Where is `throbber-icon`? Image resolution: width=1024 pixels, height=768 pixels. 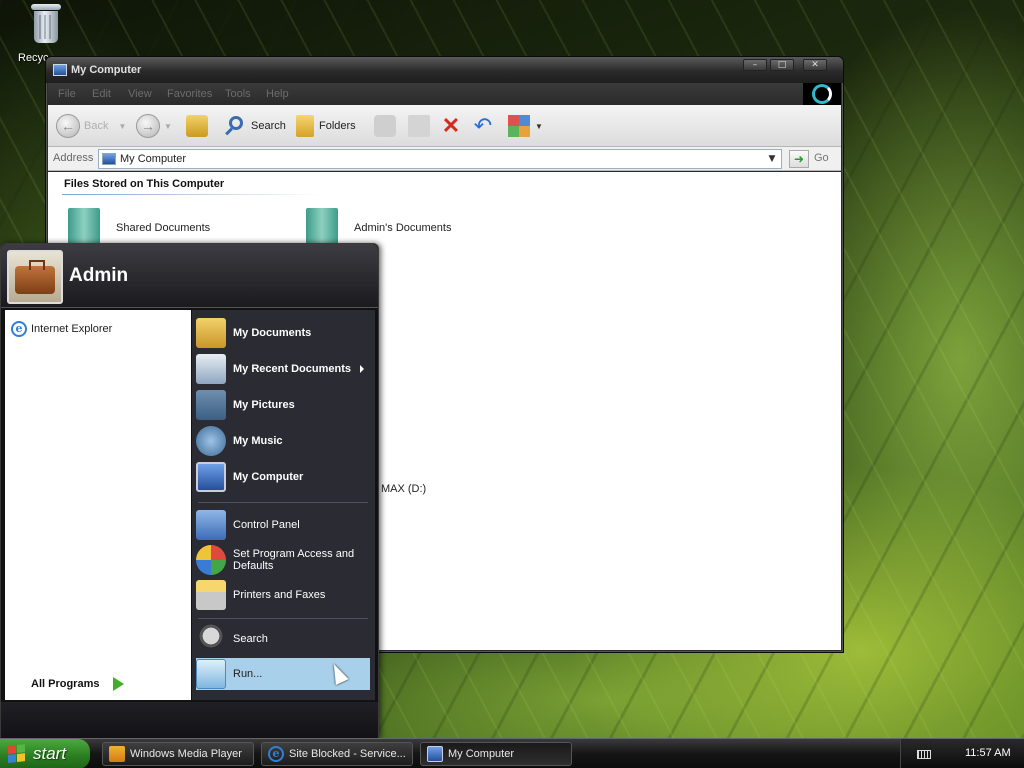
throbber-icon is located at coordinates (822, 94).